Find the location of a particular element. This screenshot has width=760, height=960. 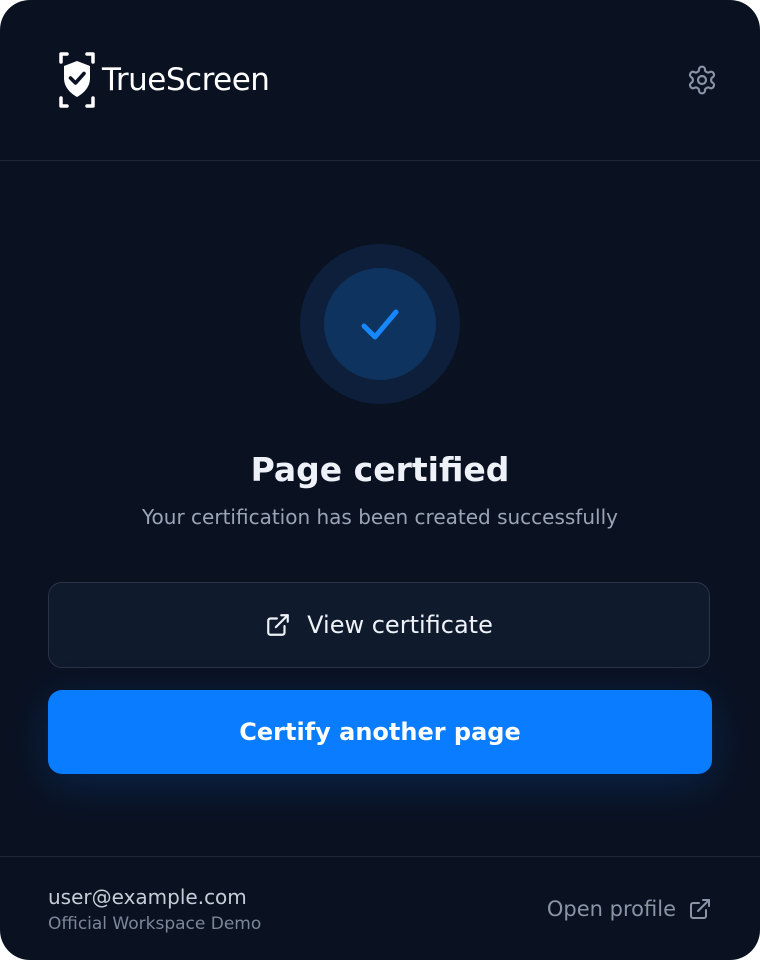

brand-logo: TrueScreen is located at coordinates (164, 80).